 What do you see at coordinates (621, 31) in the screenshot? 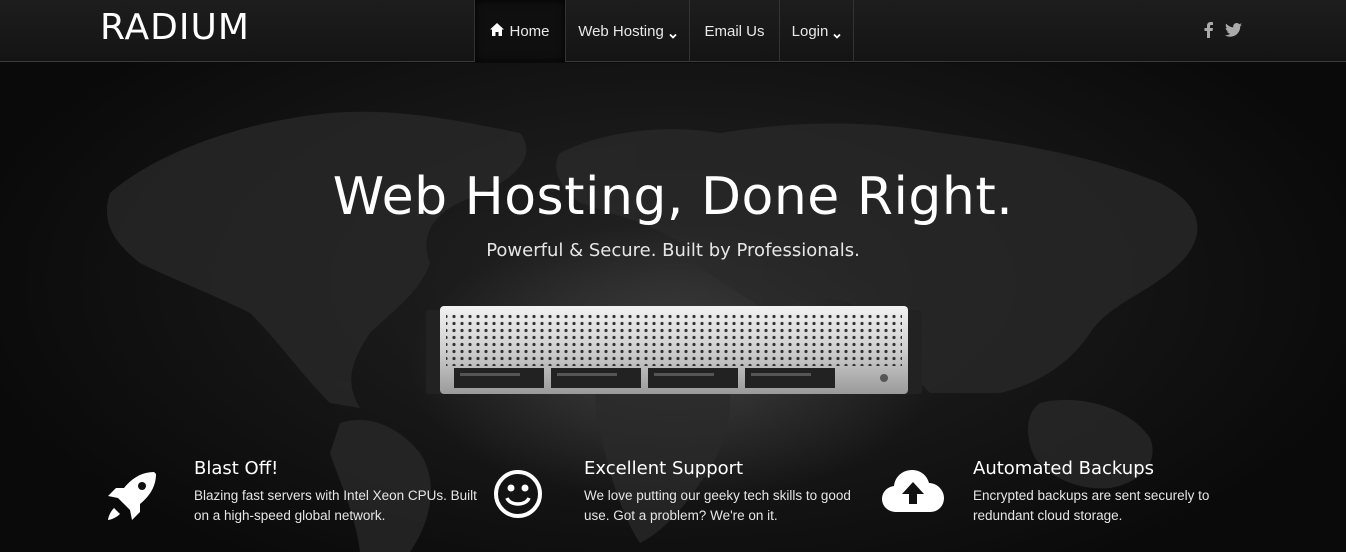
I see `nav-web-hosting-label: Web Hosting` at bounding box center [621, 31].